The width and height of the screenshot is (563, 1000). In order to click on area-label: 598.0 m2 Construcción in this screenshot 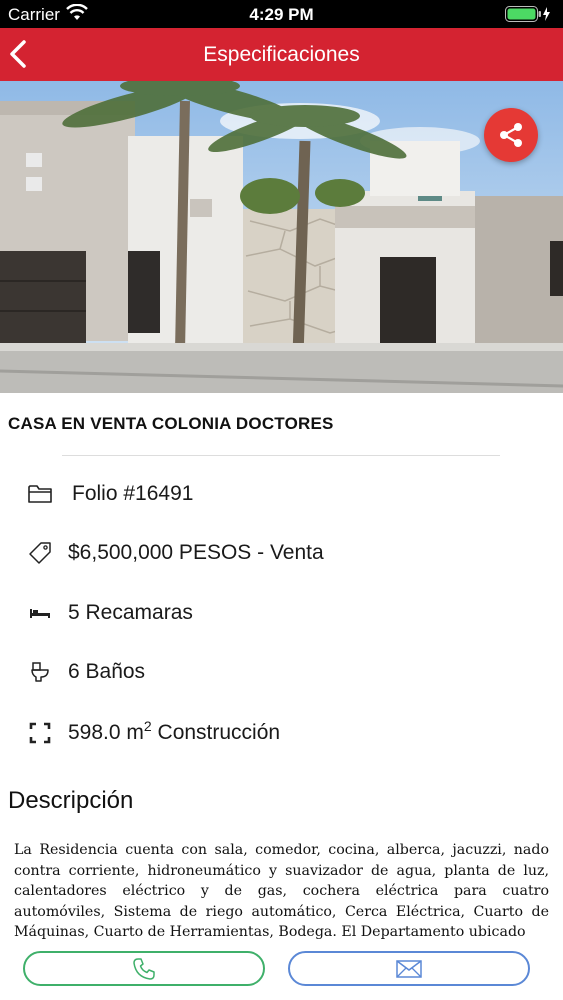, I will do `click(174, 731)`.